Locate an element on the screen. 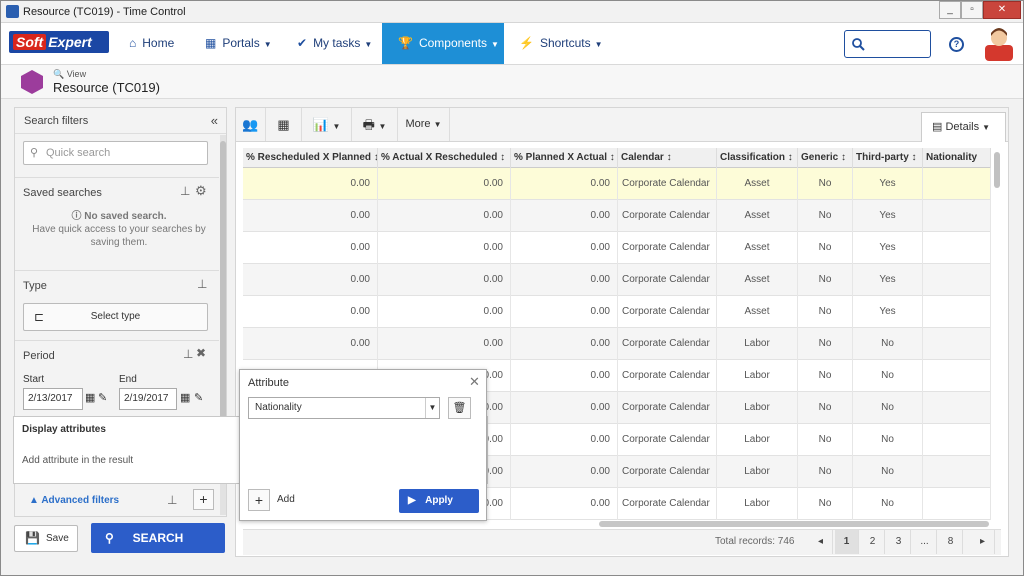 The height and width of the screenshot is (576, 1024). start-date-input: 2/13/2017 is located at coordinates (53, 399).